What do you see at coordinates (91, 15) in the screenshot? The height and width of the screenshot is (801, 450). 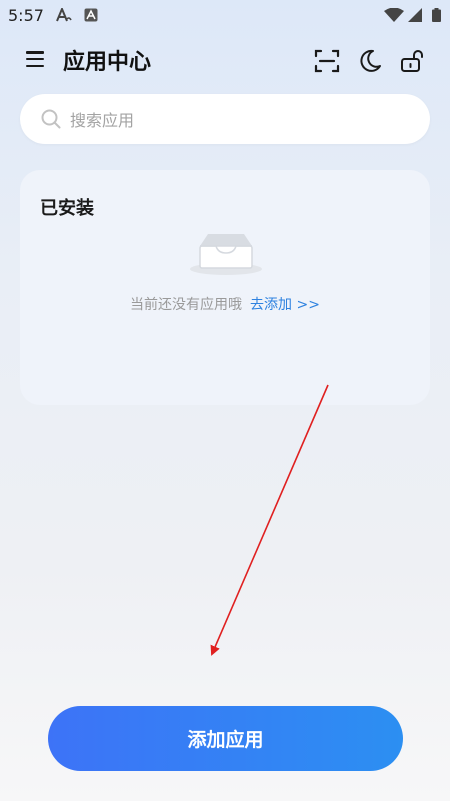 I see `app-notification-icon` at bounding box center [91, 15].